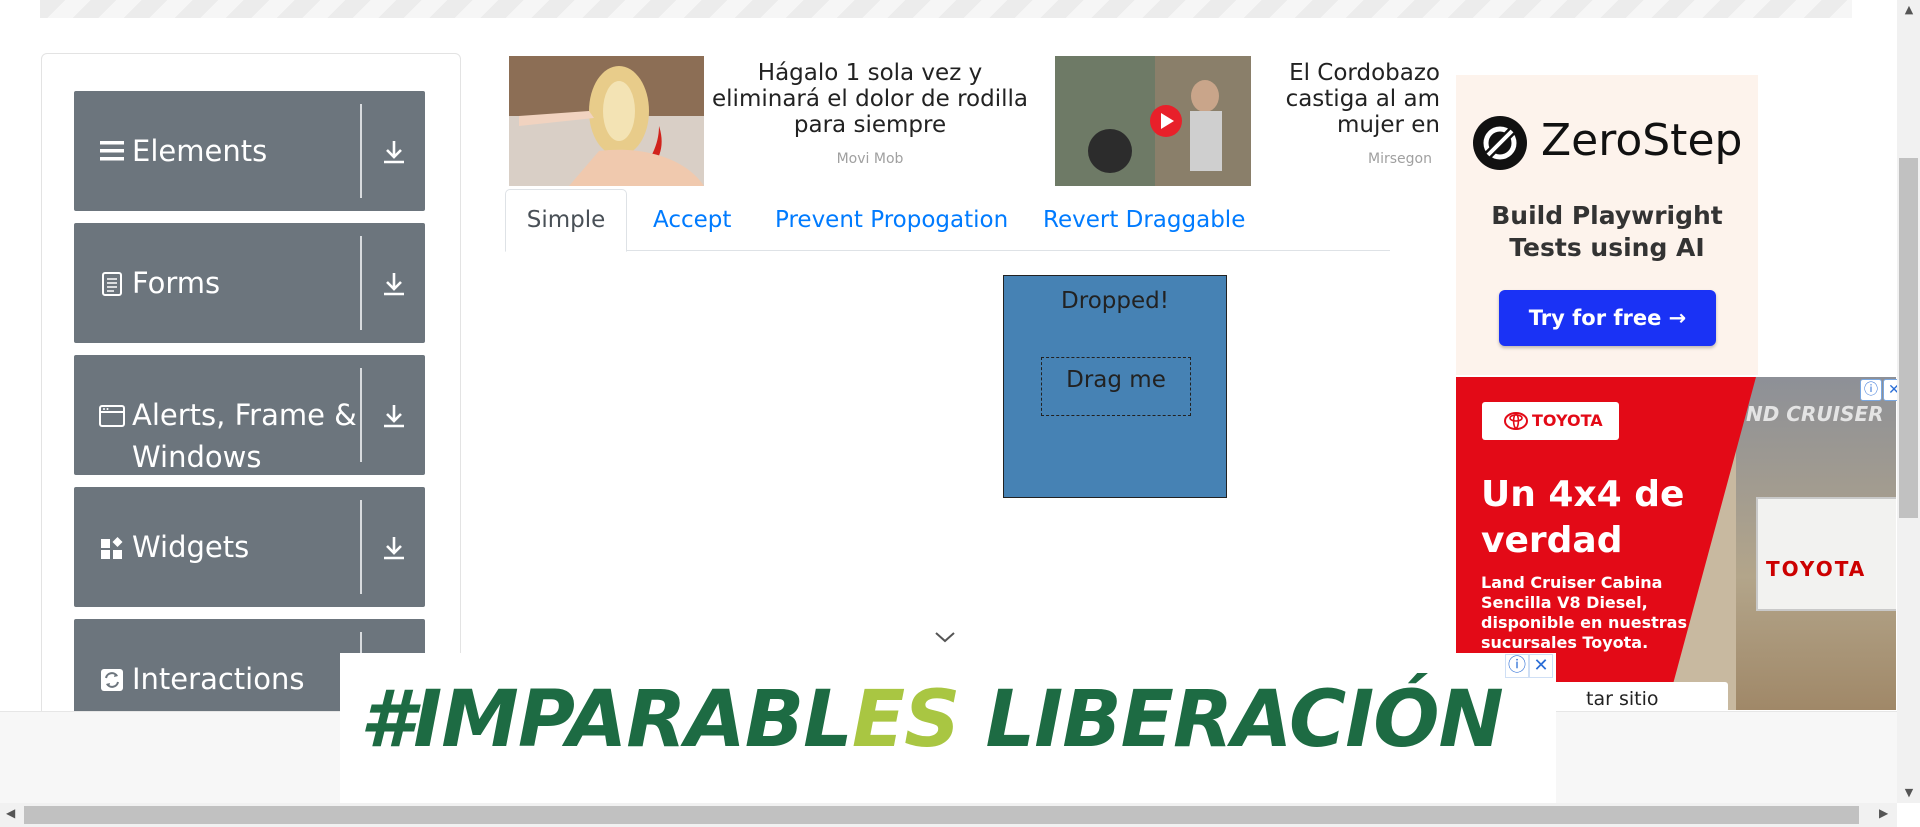 The width and height of the screenshot is (1920, 827). I want to click on ad-info-icon: ⓘ, so click(1871, 390).